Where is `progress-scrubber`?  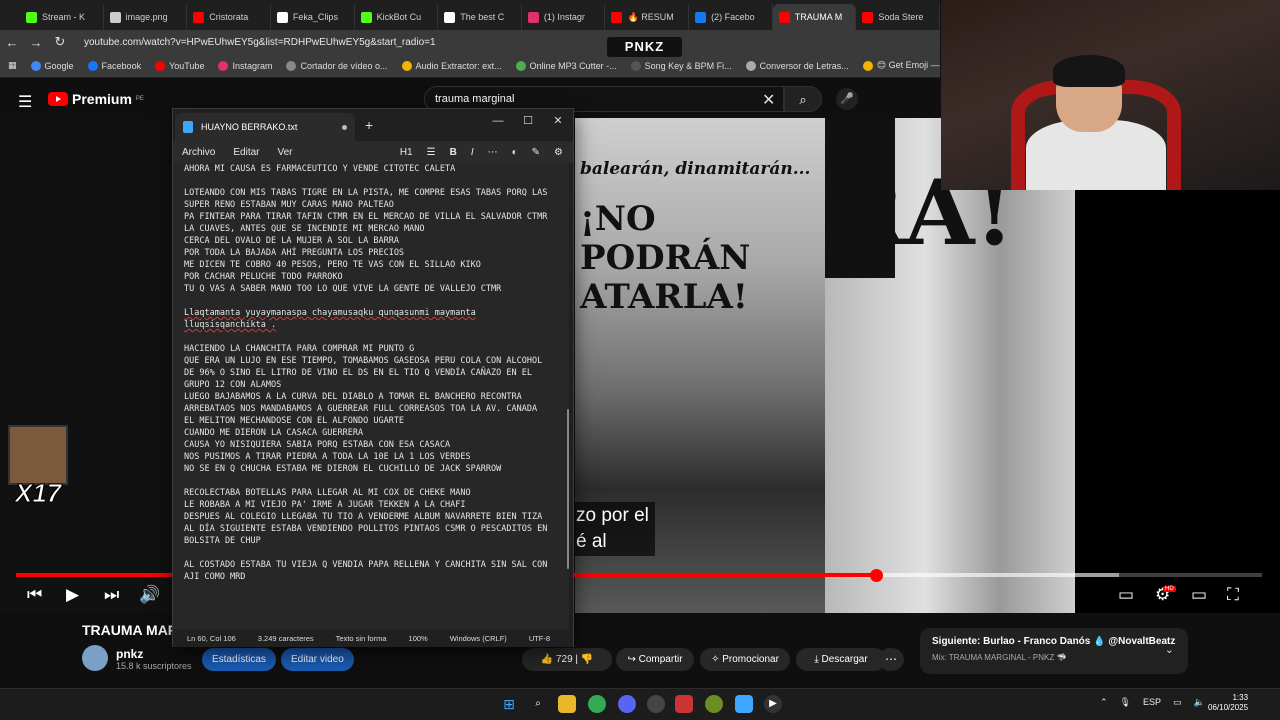 progress-scrubber is located at coordinates (876, 575).